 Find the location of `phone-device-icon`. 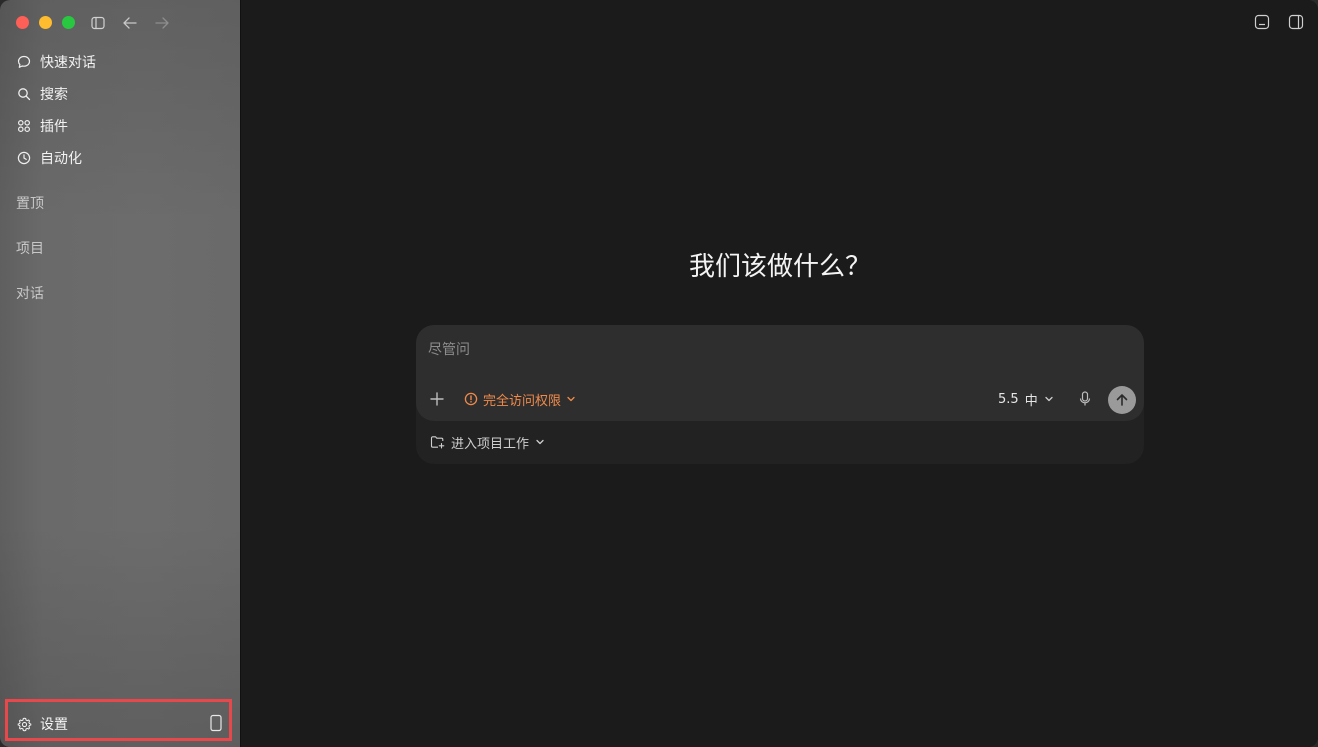

phone-device-icon is located at coordinates (216, 723).